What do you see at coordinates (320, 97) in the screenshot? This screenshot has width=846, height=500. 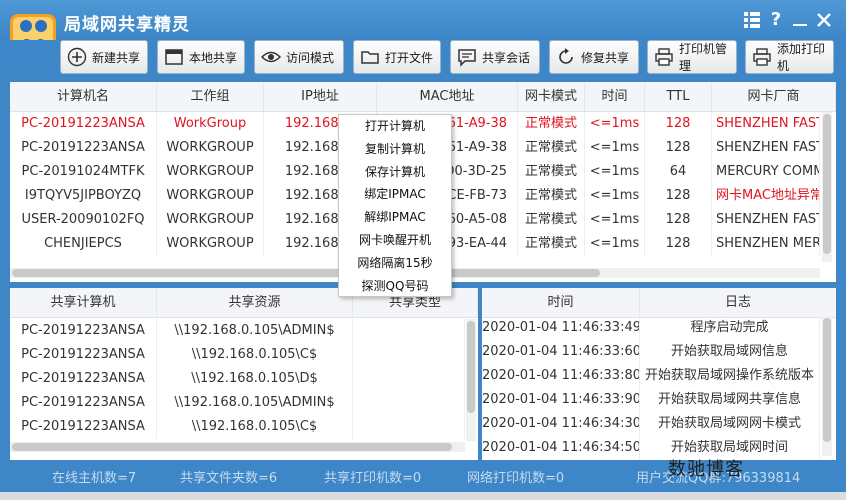 I see `col-ip: IP地址` at bounding box center [320, 97].